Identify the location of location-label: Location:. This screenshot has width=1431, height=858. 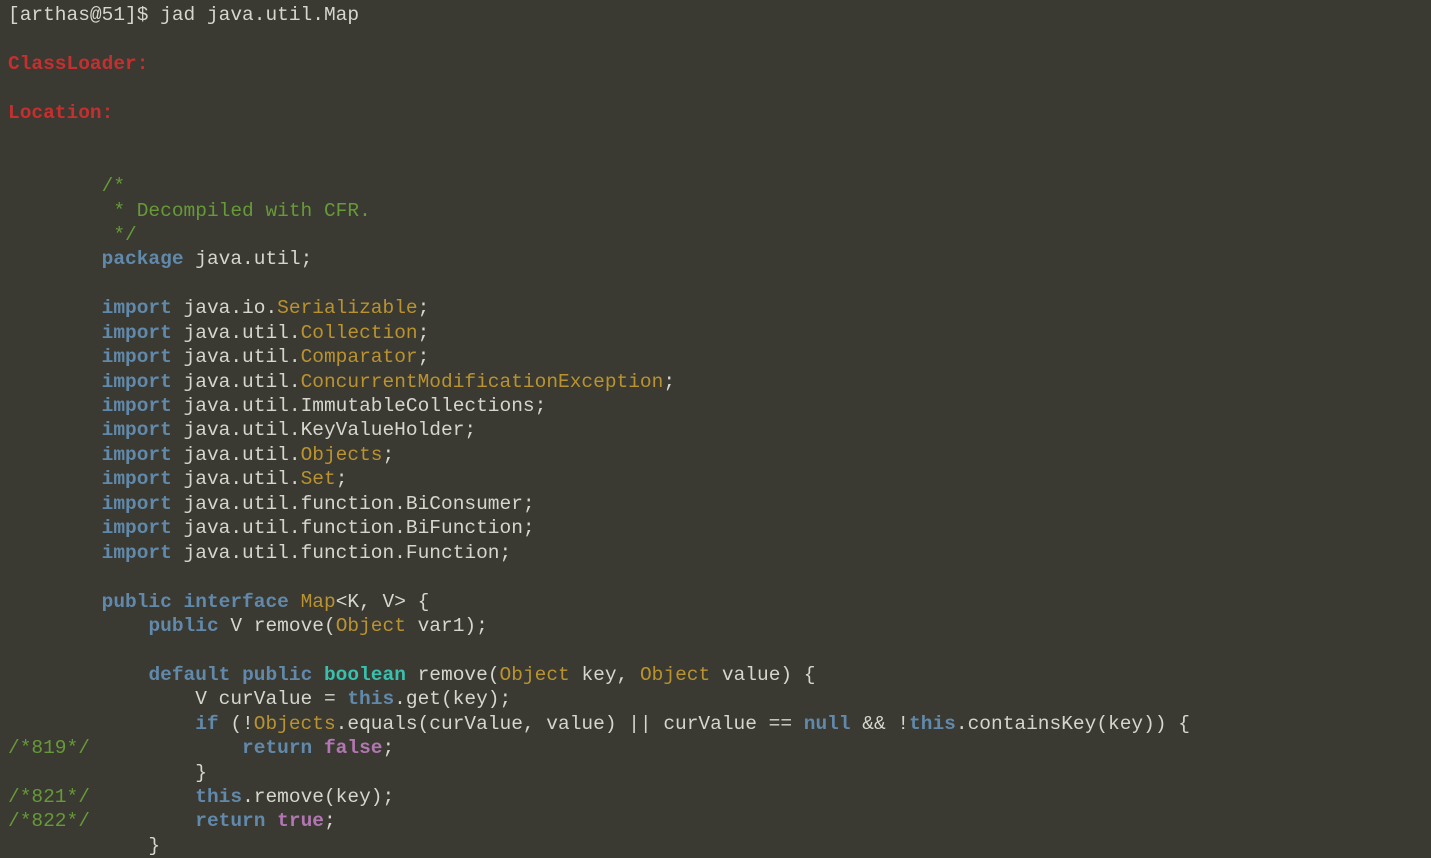
(719, 113).